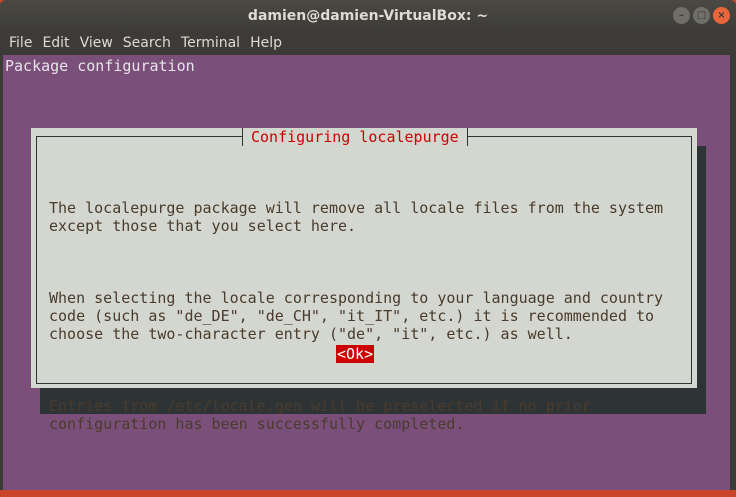  Describe the element at coordinates (266, 43) in the screenshot. I see `menu-help: Help` at that location.